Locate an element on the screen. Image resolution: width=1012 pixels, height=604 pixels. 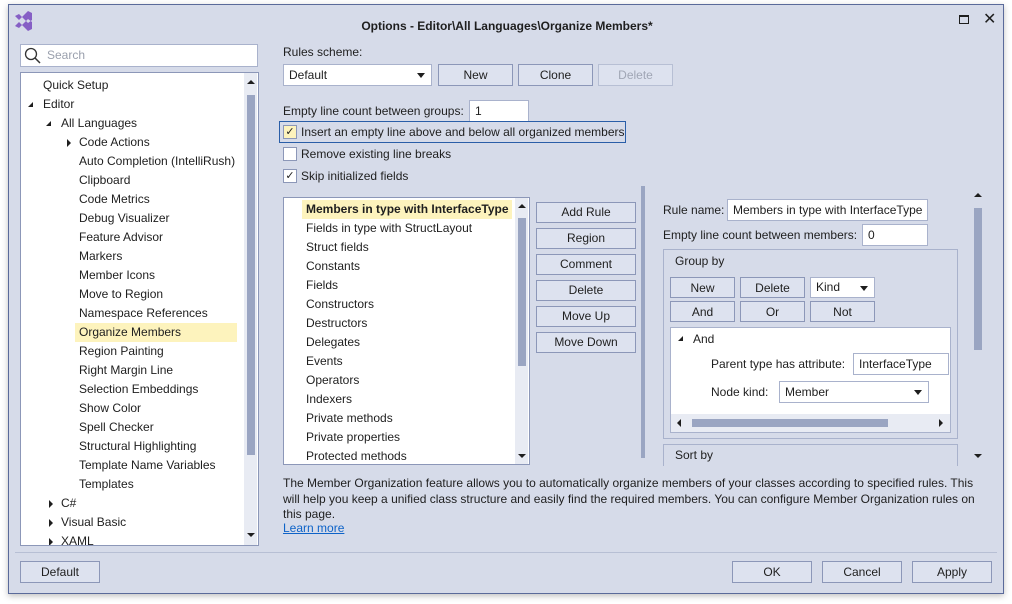
tree-item: C# is located at coordinates (147, 503).